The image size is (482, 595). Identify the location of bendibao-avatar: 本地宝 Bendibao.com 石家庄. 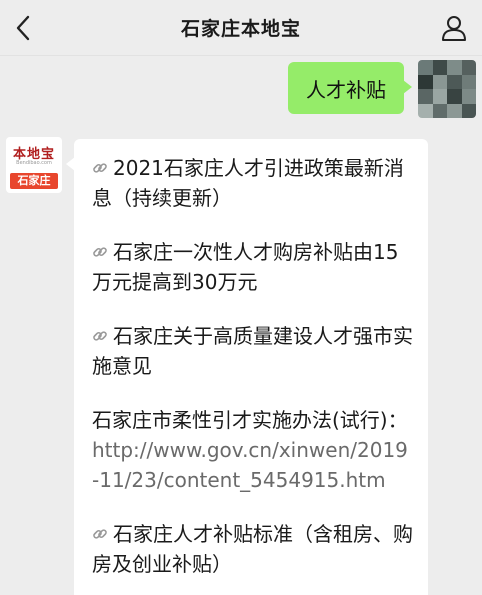
(34, 165).